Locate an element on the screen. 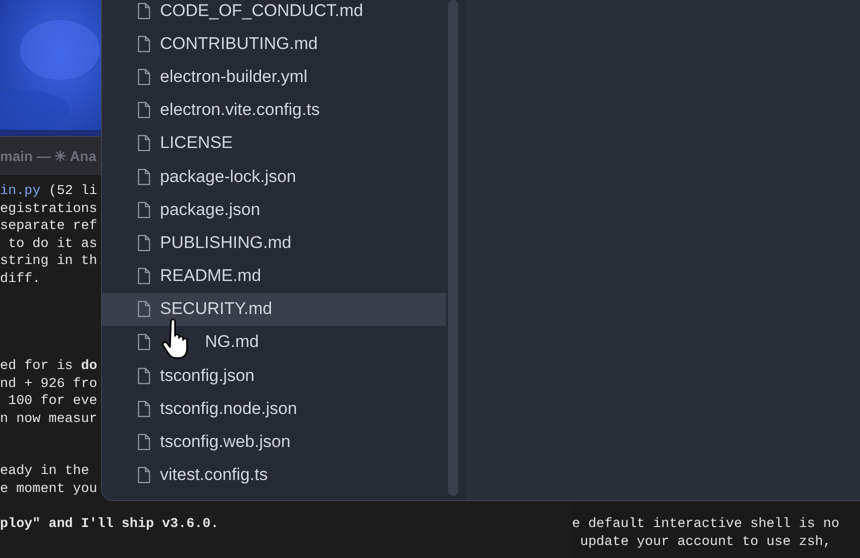 The width and height of the screenshot is (860, 558). file-item: tsconfig.json is located at coordinates (274, 375).